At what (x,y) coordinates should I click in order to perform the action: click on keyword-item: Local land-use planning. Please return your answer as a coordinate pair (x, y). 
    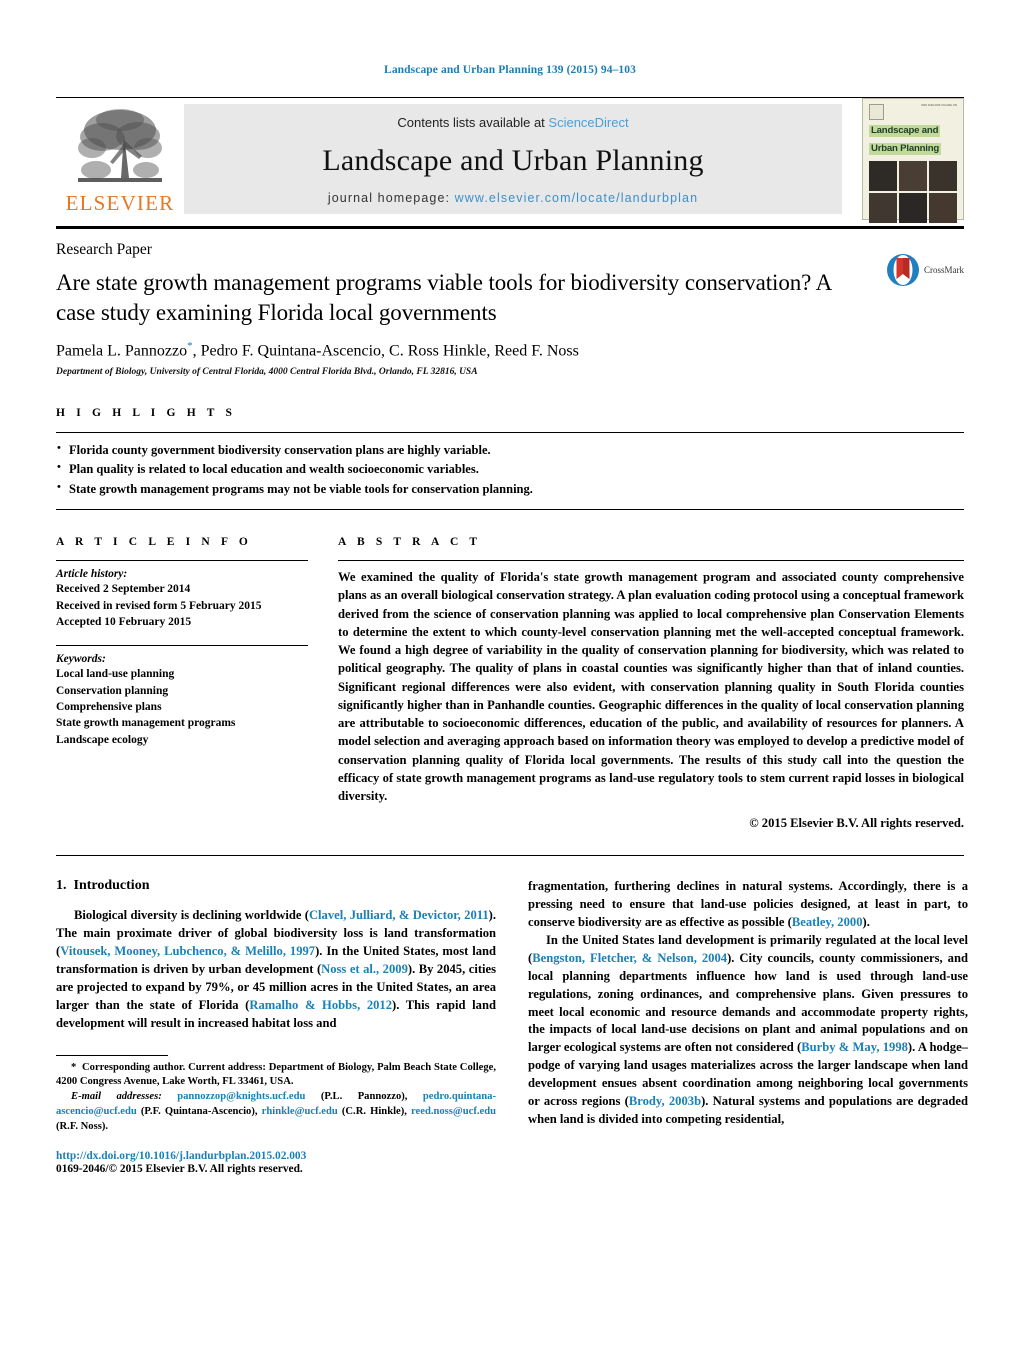
    Looking at the image, I should click on (115, 674).